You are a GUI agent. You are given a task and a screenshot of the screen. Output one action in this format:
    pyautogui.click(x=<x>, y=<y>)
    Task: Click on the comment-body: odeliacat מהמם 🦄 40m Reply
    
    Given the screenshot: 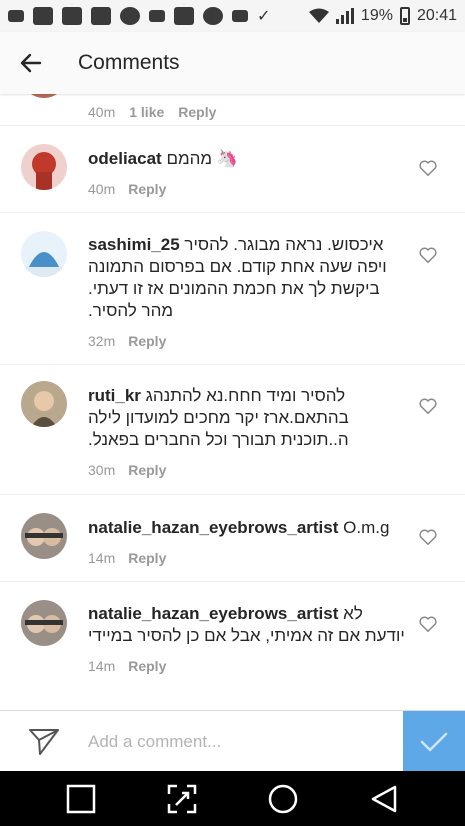 What is the action you would take?
    pyautogui.click(x=246, y=174)
    